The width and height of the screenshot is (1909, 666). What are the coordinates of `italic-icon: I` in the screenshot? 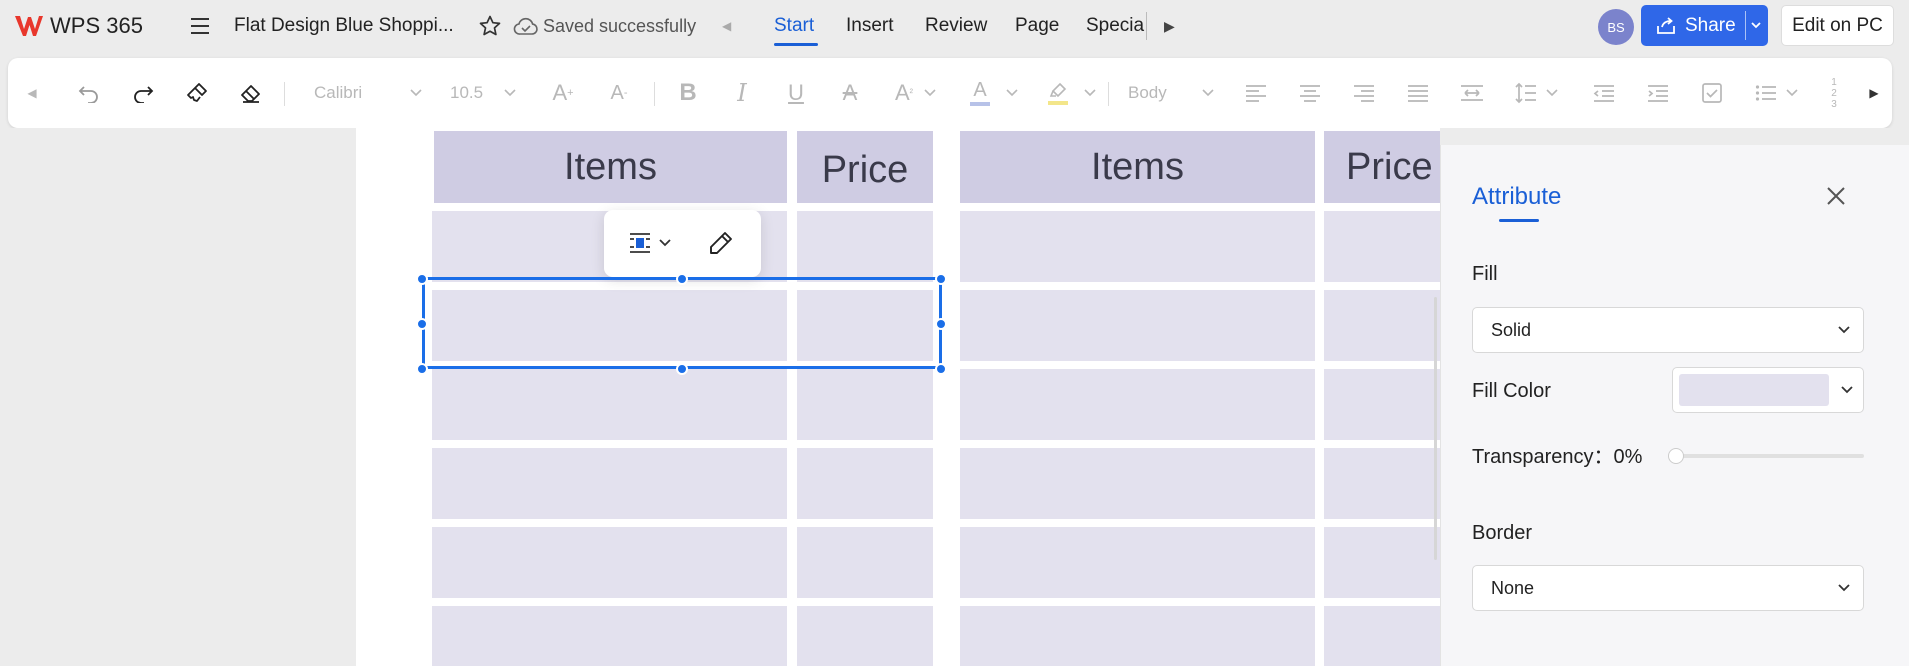 It's located at (742, 93).